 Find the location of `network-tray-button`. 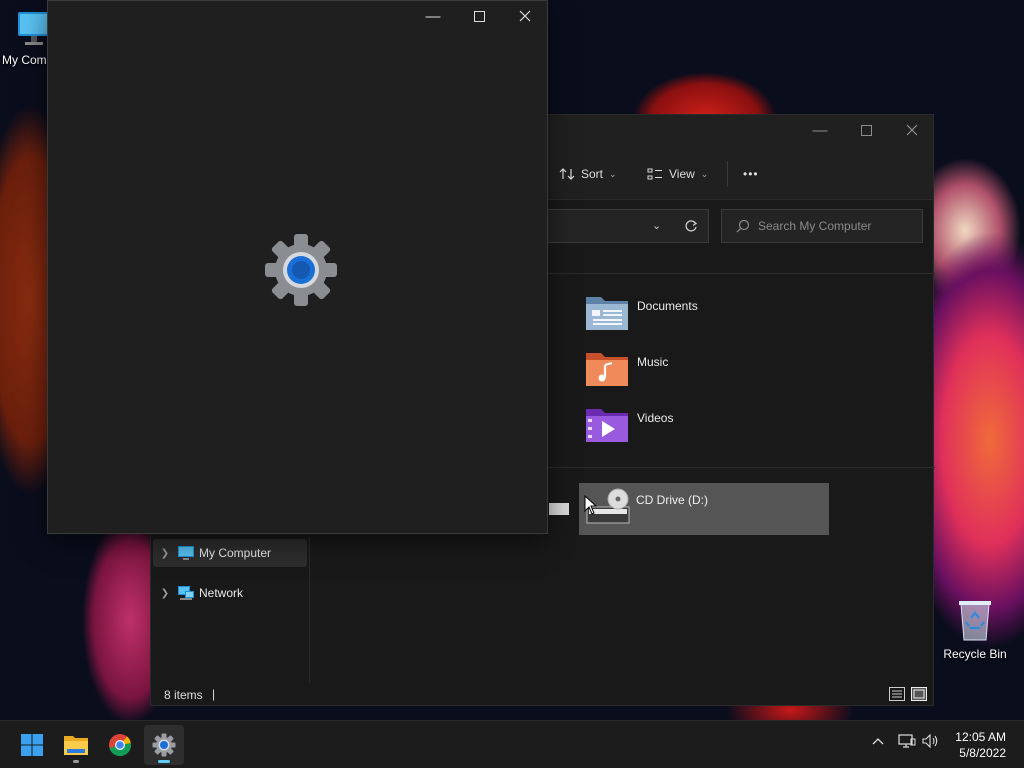

network-tray-button is located at coordinates (907, 742).